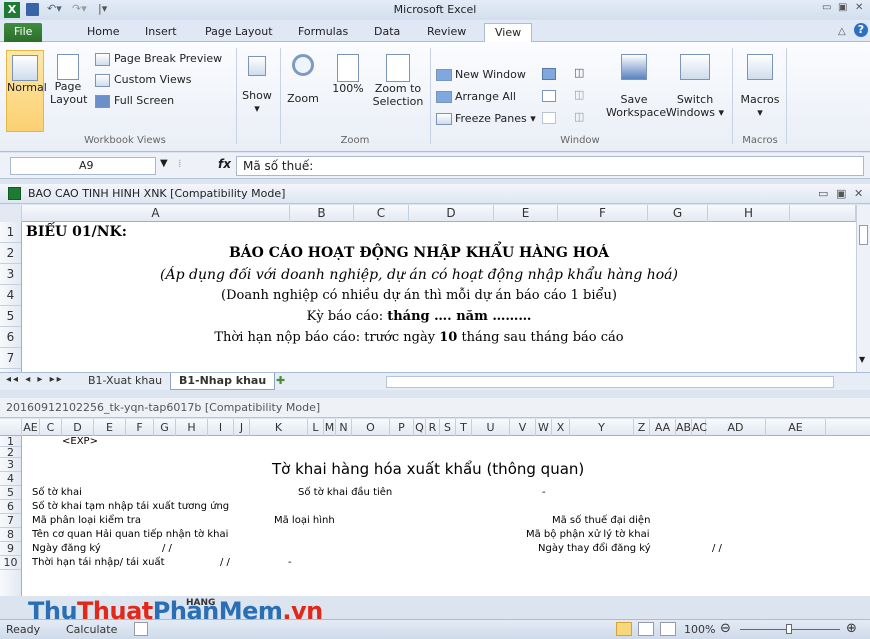  Describe the element at coordinates (486, 118) in the screenshot. I see `freeze-panes-button: Freeze Panes ▾` at that location.